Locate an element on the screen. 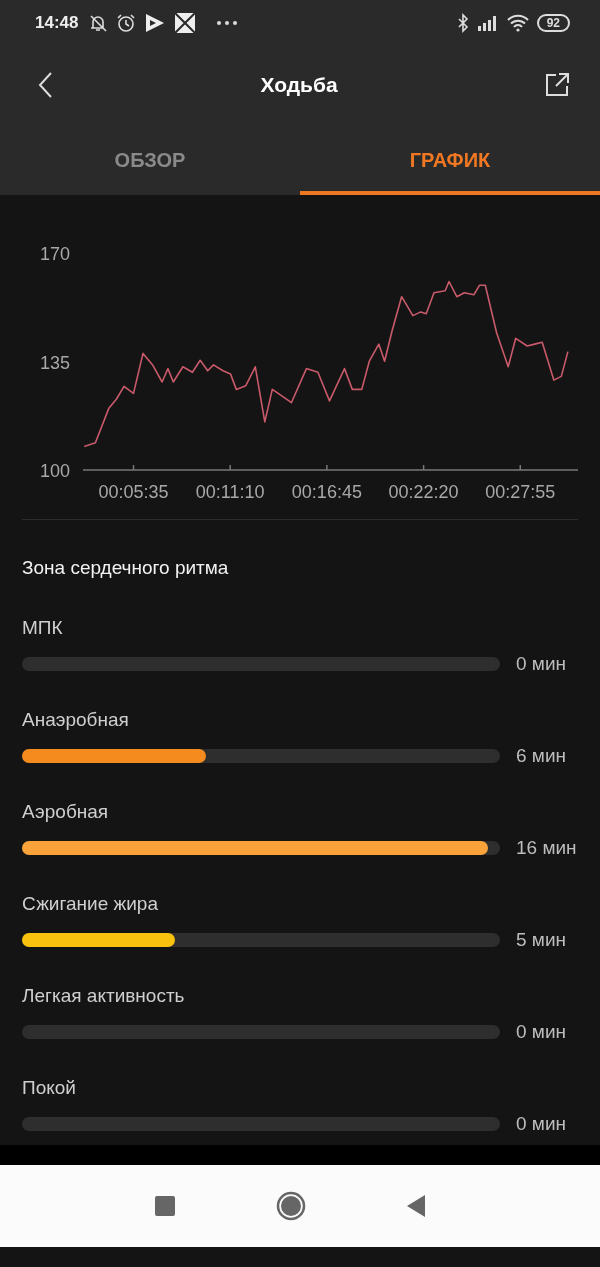 The width and height of the screenshot is (600, 1267). signal-icon is located at coordinates (487, 22).